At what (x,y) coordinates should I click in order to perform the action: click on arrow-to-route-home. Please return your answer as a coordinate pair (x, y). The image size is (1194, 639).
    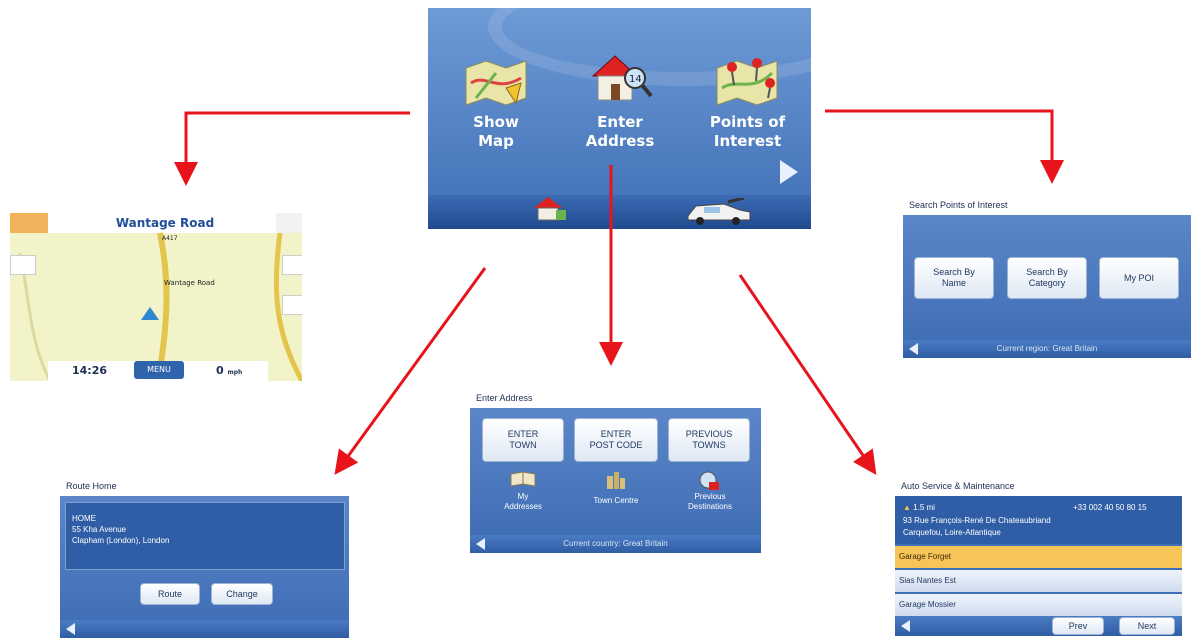
    Looking at the image, I should click on (410, 371).